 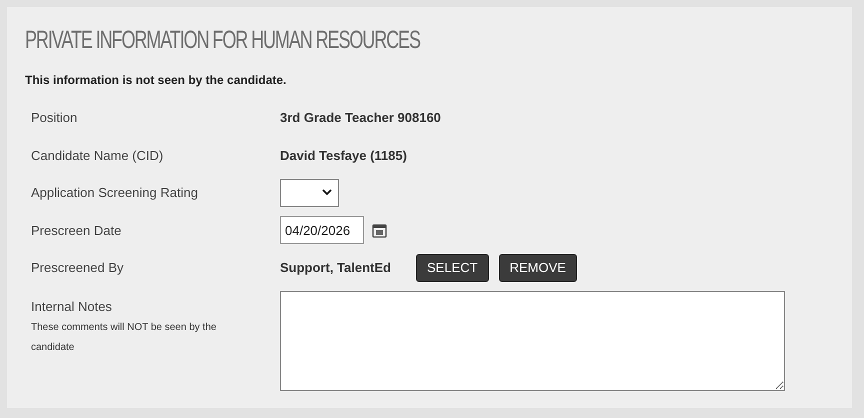 I want to click on section-title: PRIVATE INFORMATION FOR HUMAN RESOURCES, so click(x=222, y=40).